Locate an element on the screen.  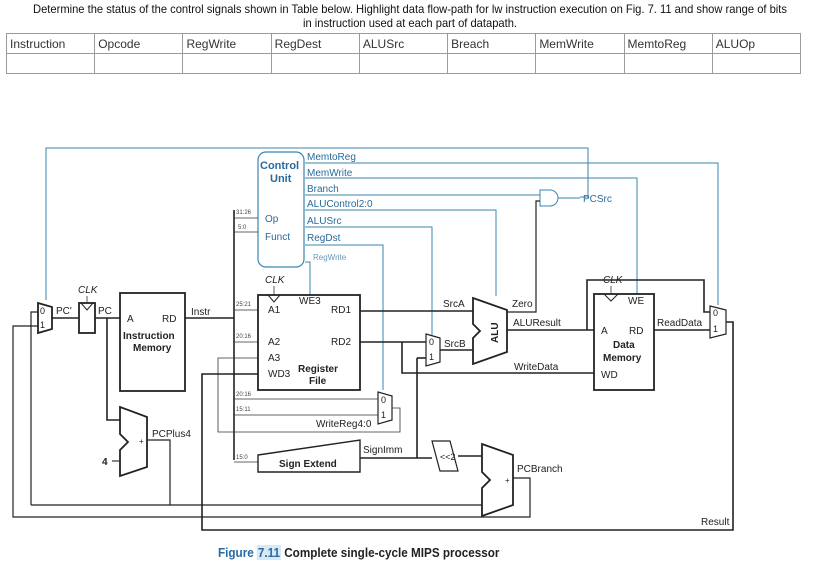
rf-we3-label: WE3 is located at coordinates (310, 301).